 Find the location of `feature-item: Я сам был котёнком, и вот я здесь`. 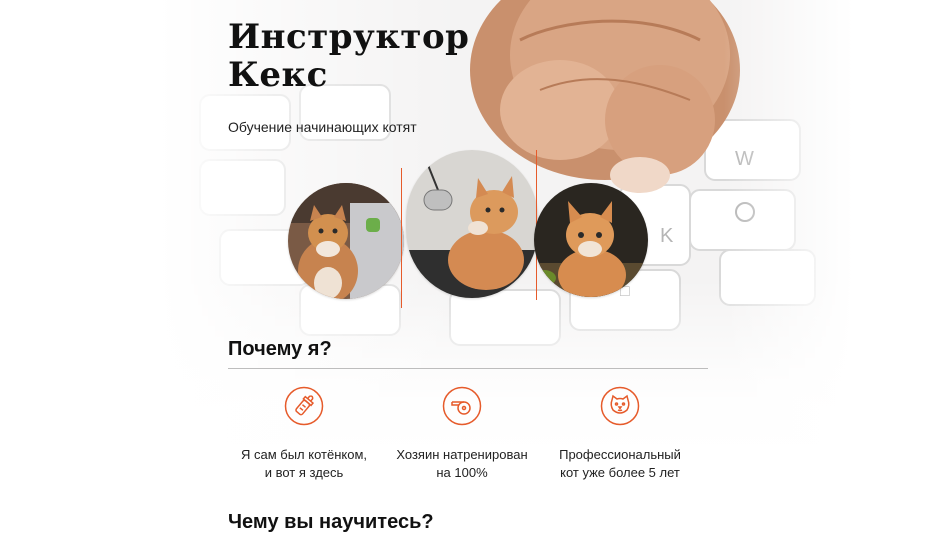

feature-item: Я сам был котёнком, и вот я здесь is located at coordinates (304, 434).